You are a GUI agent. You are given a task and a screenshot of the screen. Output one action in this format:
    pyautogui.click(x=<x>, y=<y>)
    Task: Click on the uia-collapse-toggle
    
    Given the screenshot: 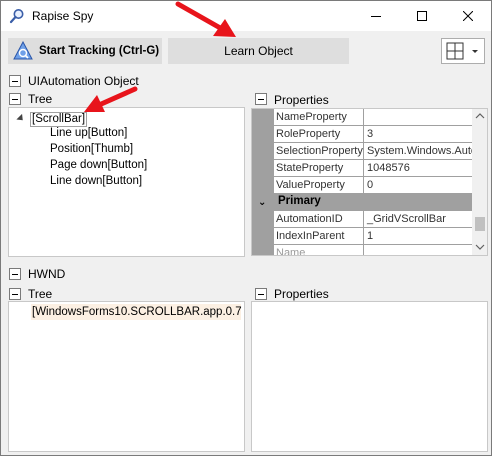 What is the action you would take?
    pyautogui.click(x=15, y=81)
    